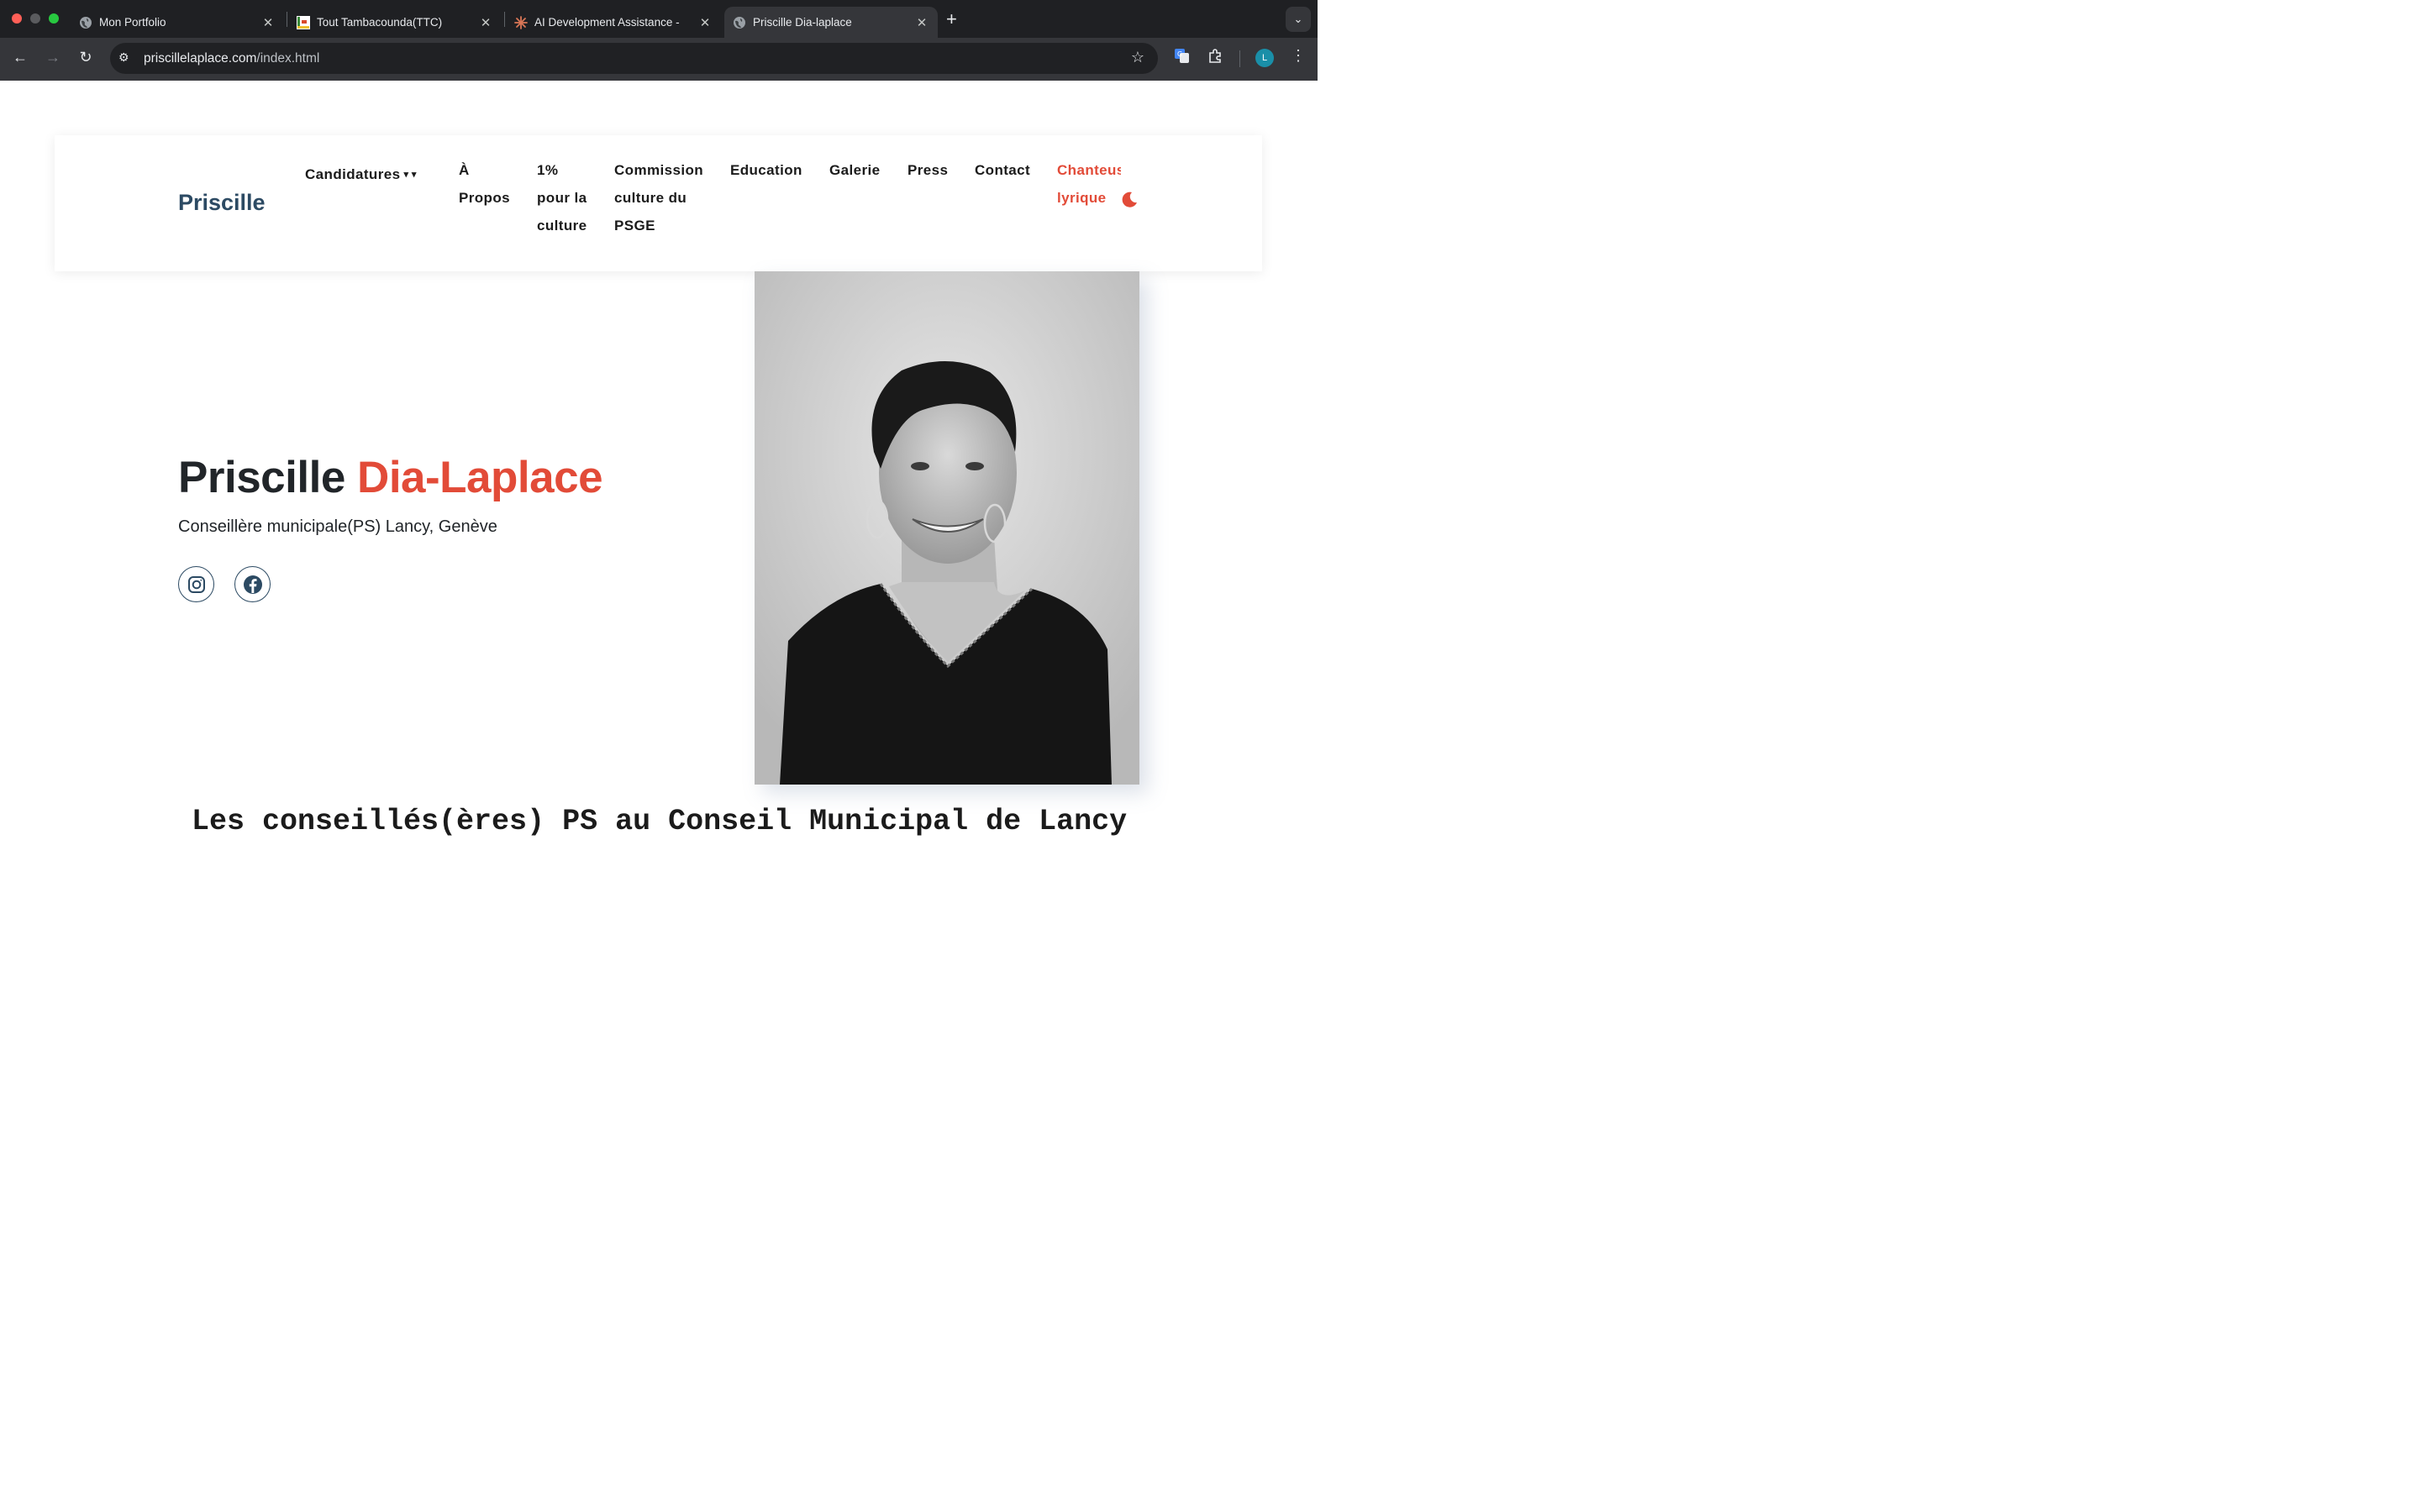 The image size is (2420, 1512). I want to click on tab-divider, so click(505, 19).